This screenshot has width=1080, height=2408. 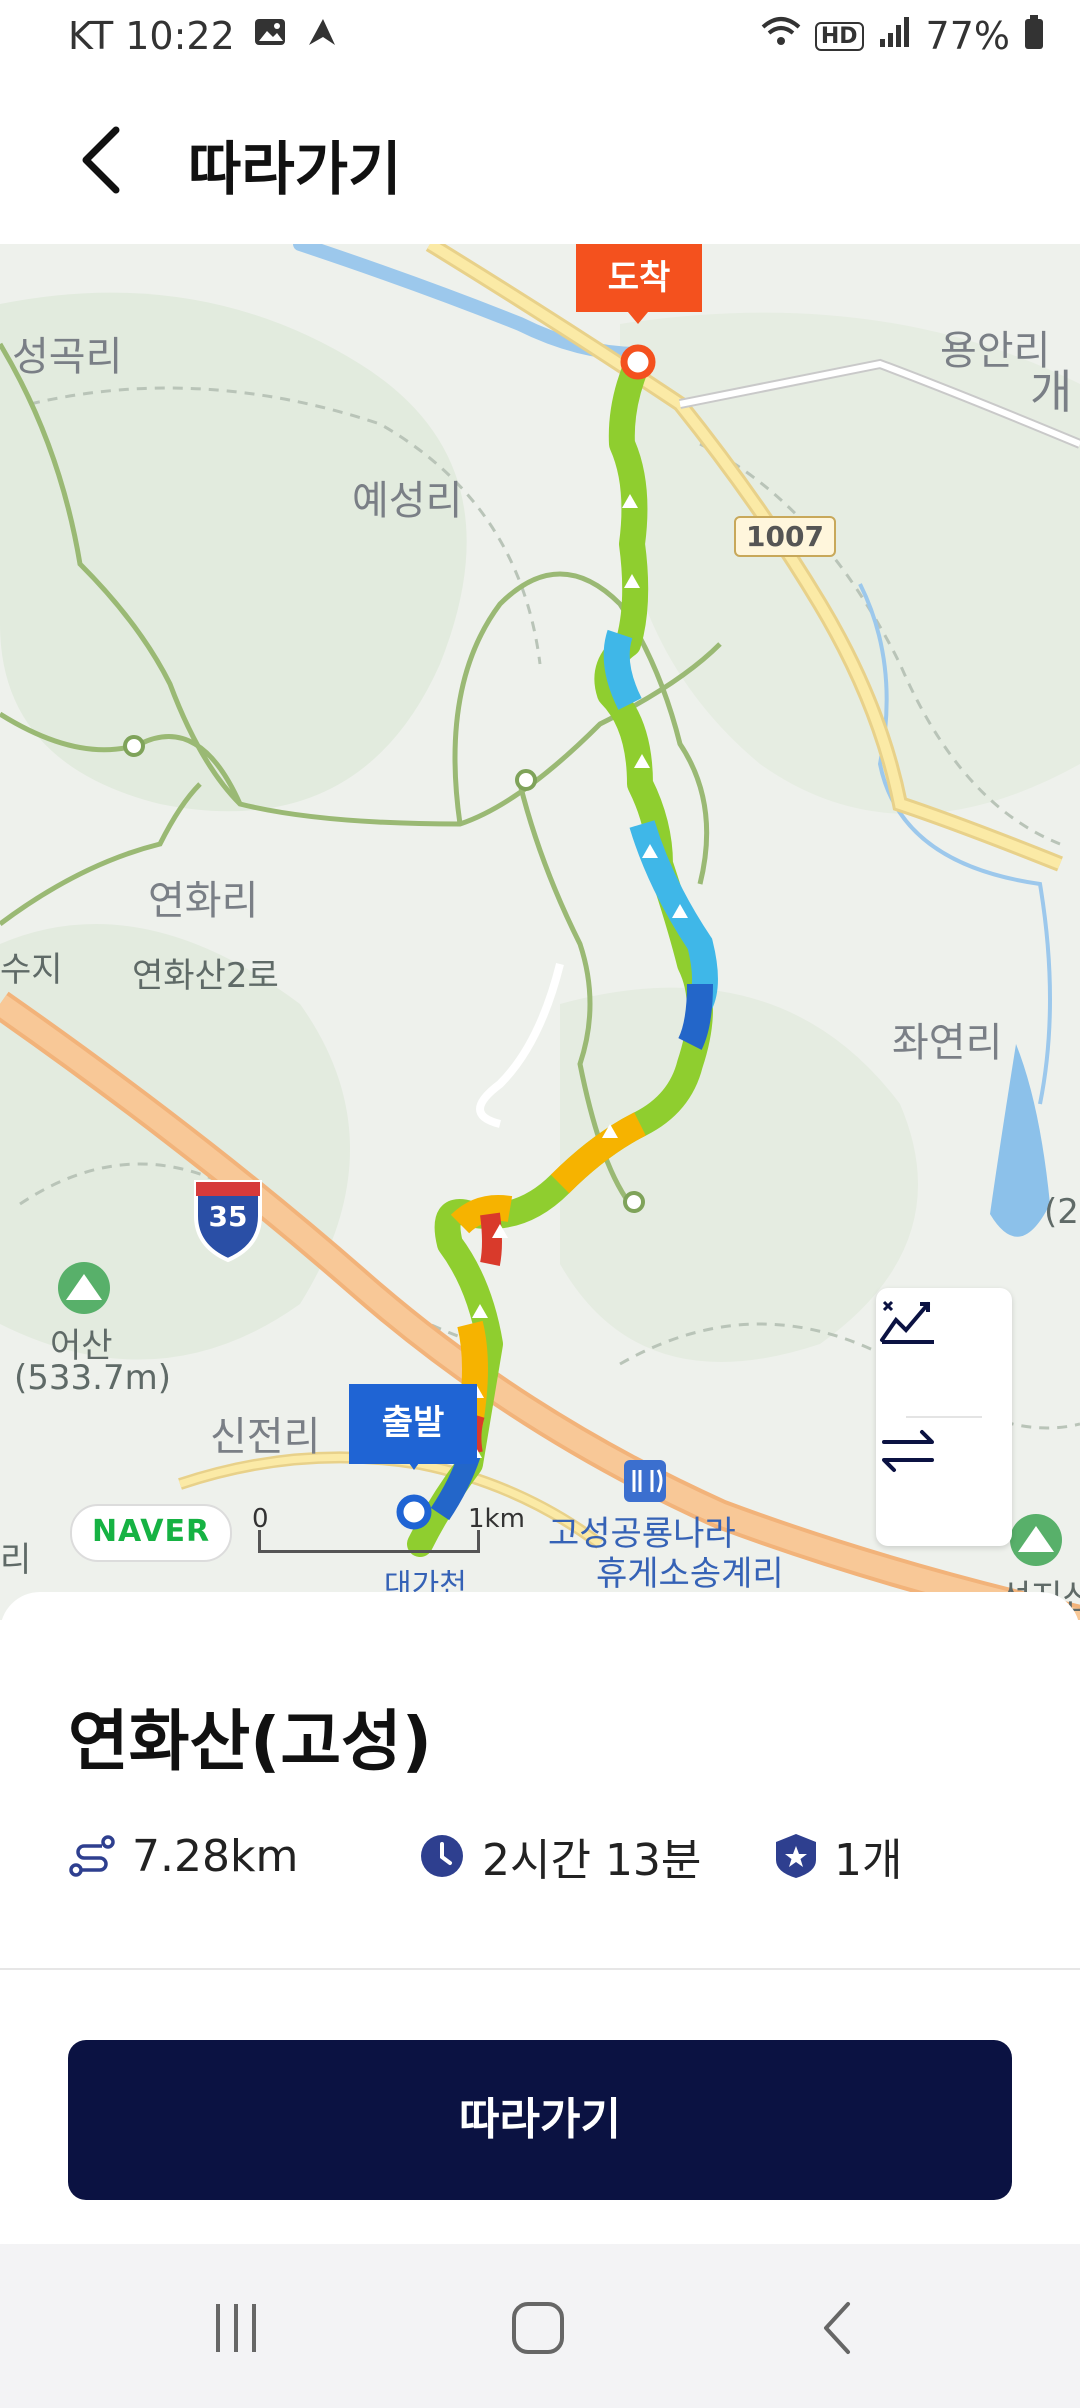 What do you see at coordinates (151, 36) in the screenshot?
I see `carrier-time: KT 10:22` at bounding box center [151, 36].